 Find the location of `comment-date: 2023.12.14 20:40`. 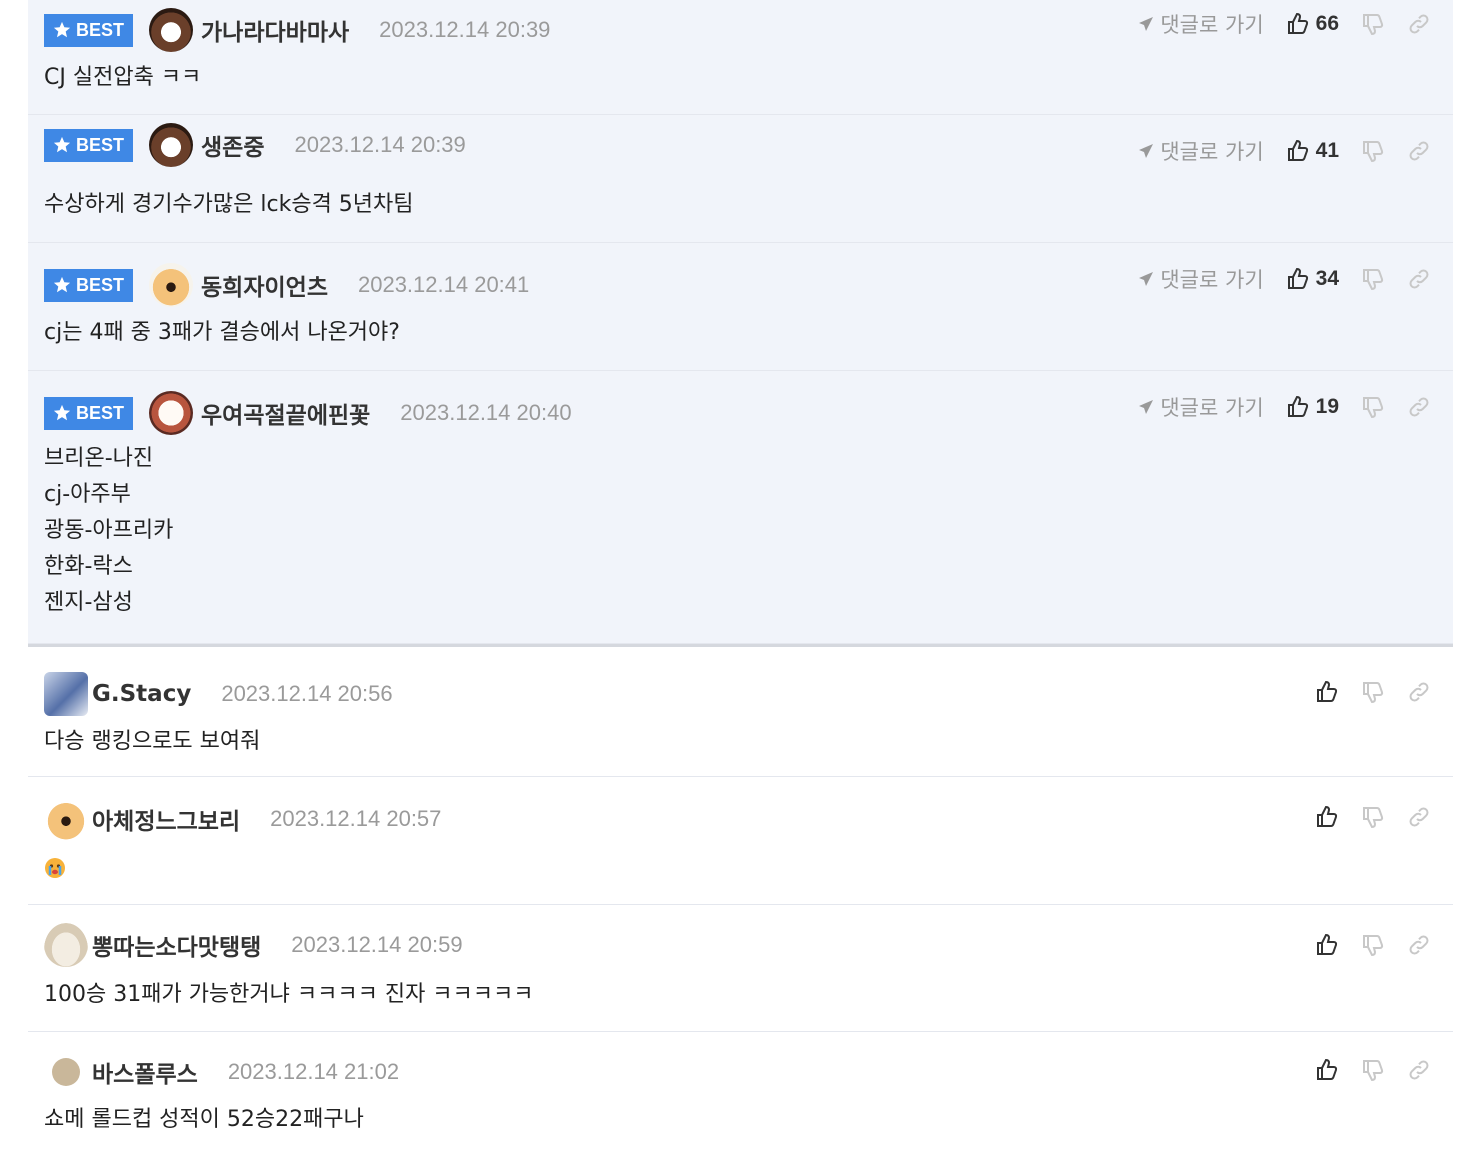

comment-date: 2023.12.14 20:40 is located at coordinates (486, 412).